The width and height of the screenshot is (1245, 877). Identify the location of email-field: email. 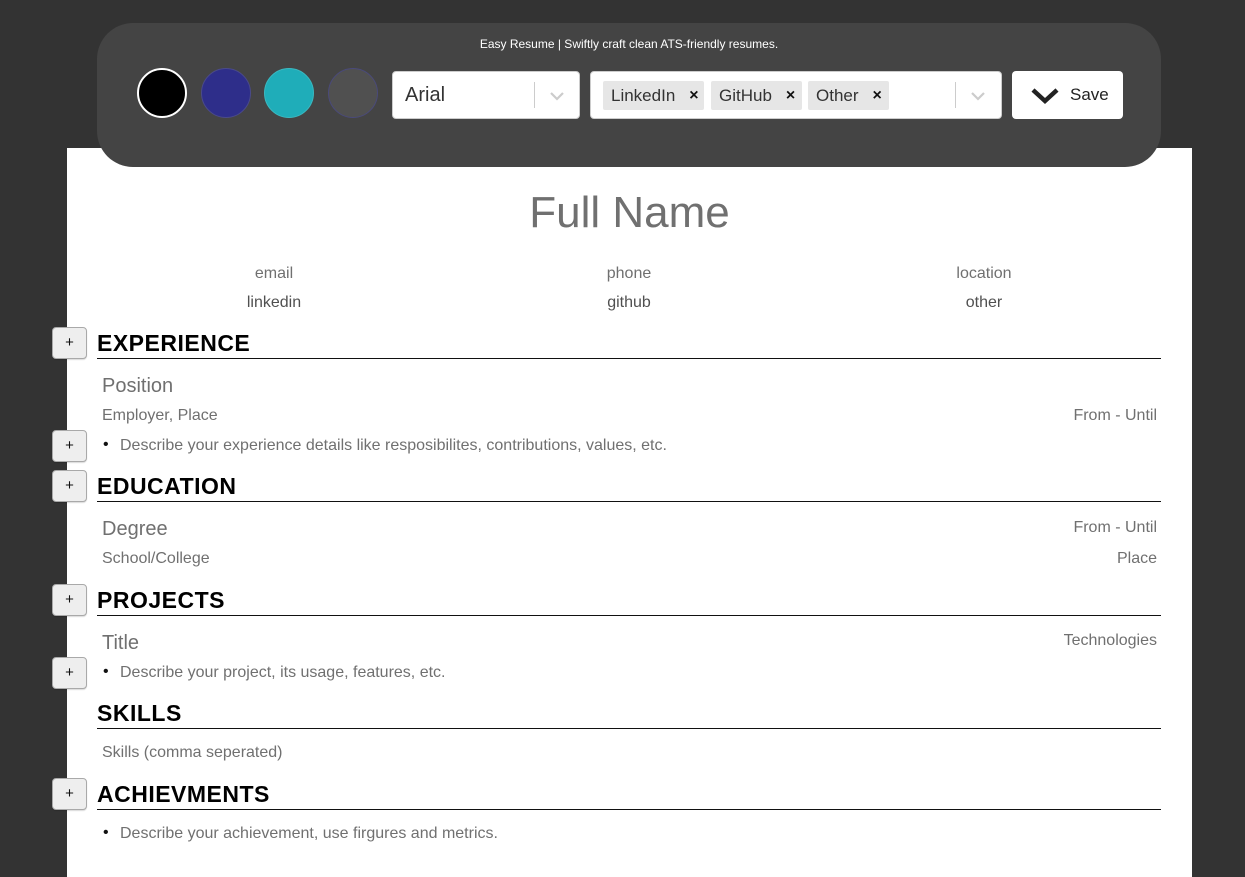
(274, 274).